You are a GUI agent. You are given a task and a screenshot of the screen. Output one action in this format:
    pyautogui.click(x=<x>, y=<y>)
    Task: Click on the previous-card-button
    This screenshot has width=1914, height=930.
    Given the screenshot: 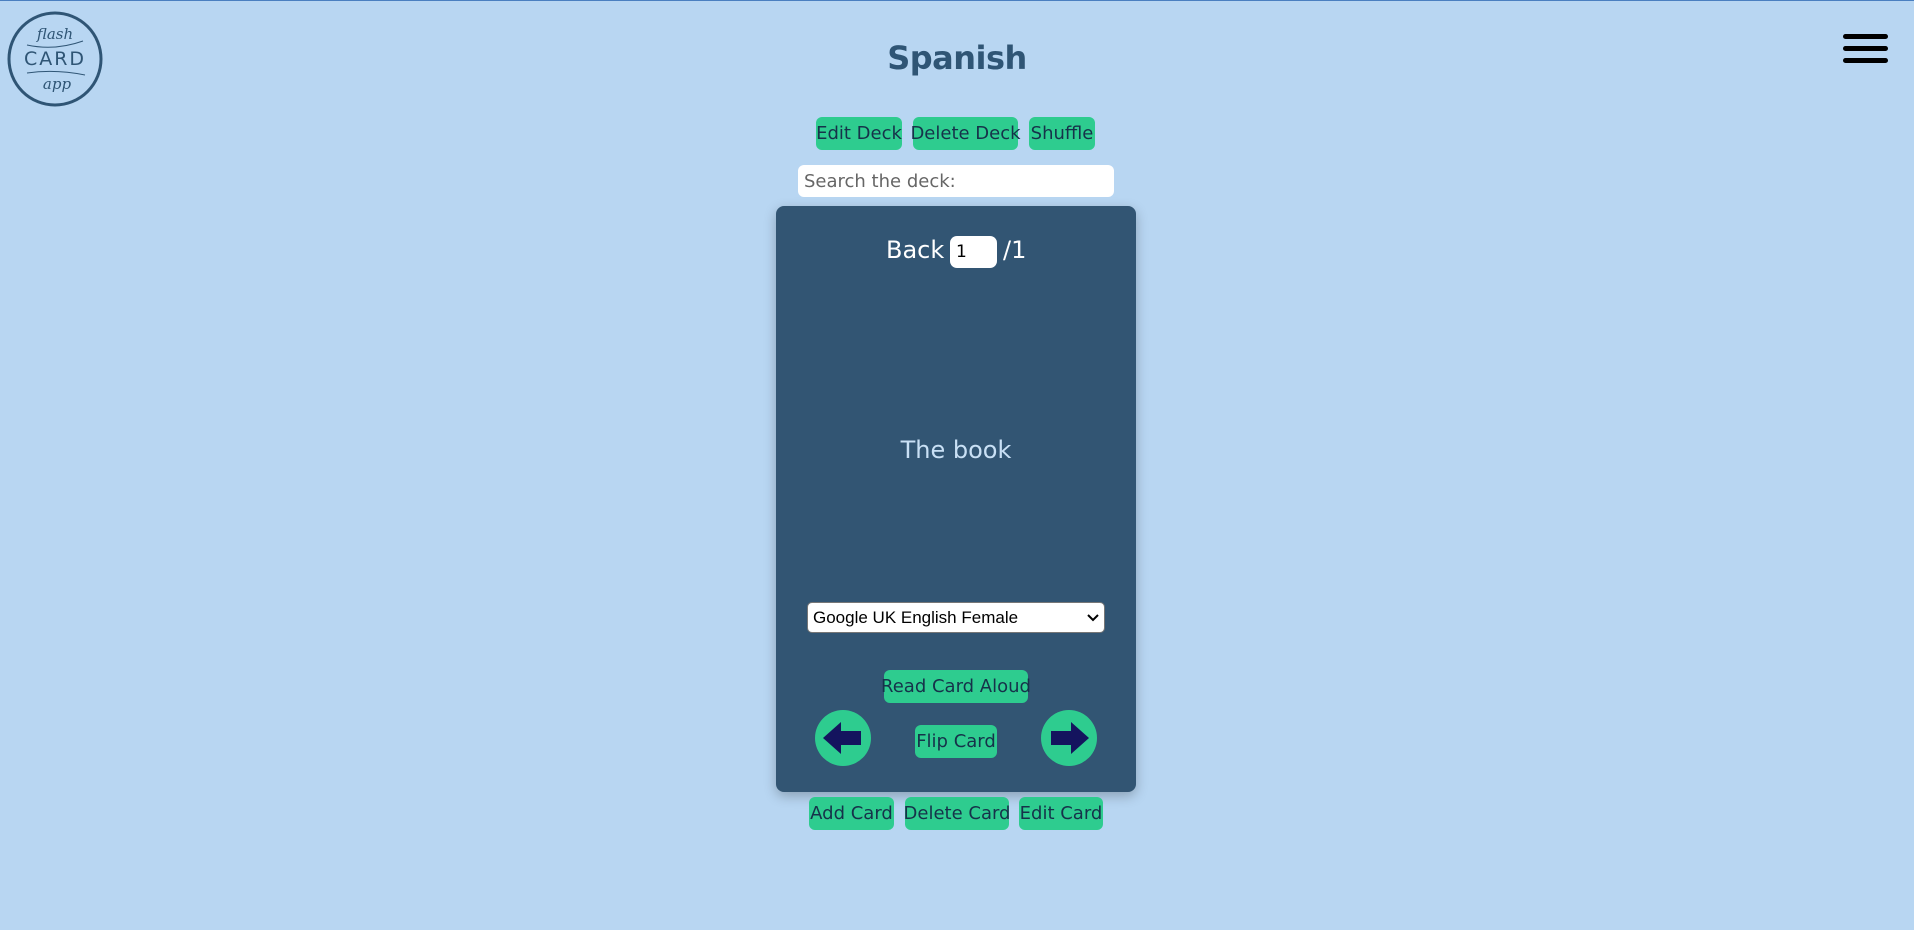 What is the action you would take?
    pyautogui.click(x=843, y=738)
    